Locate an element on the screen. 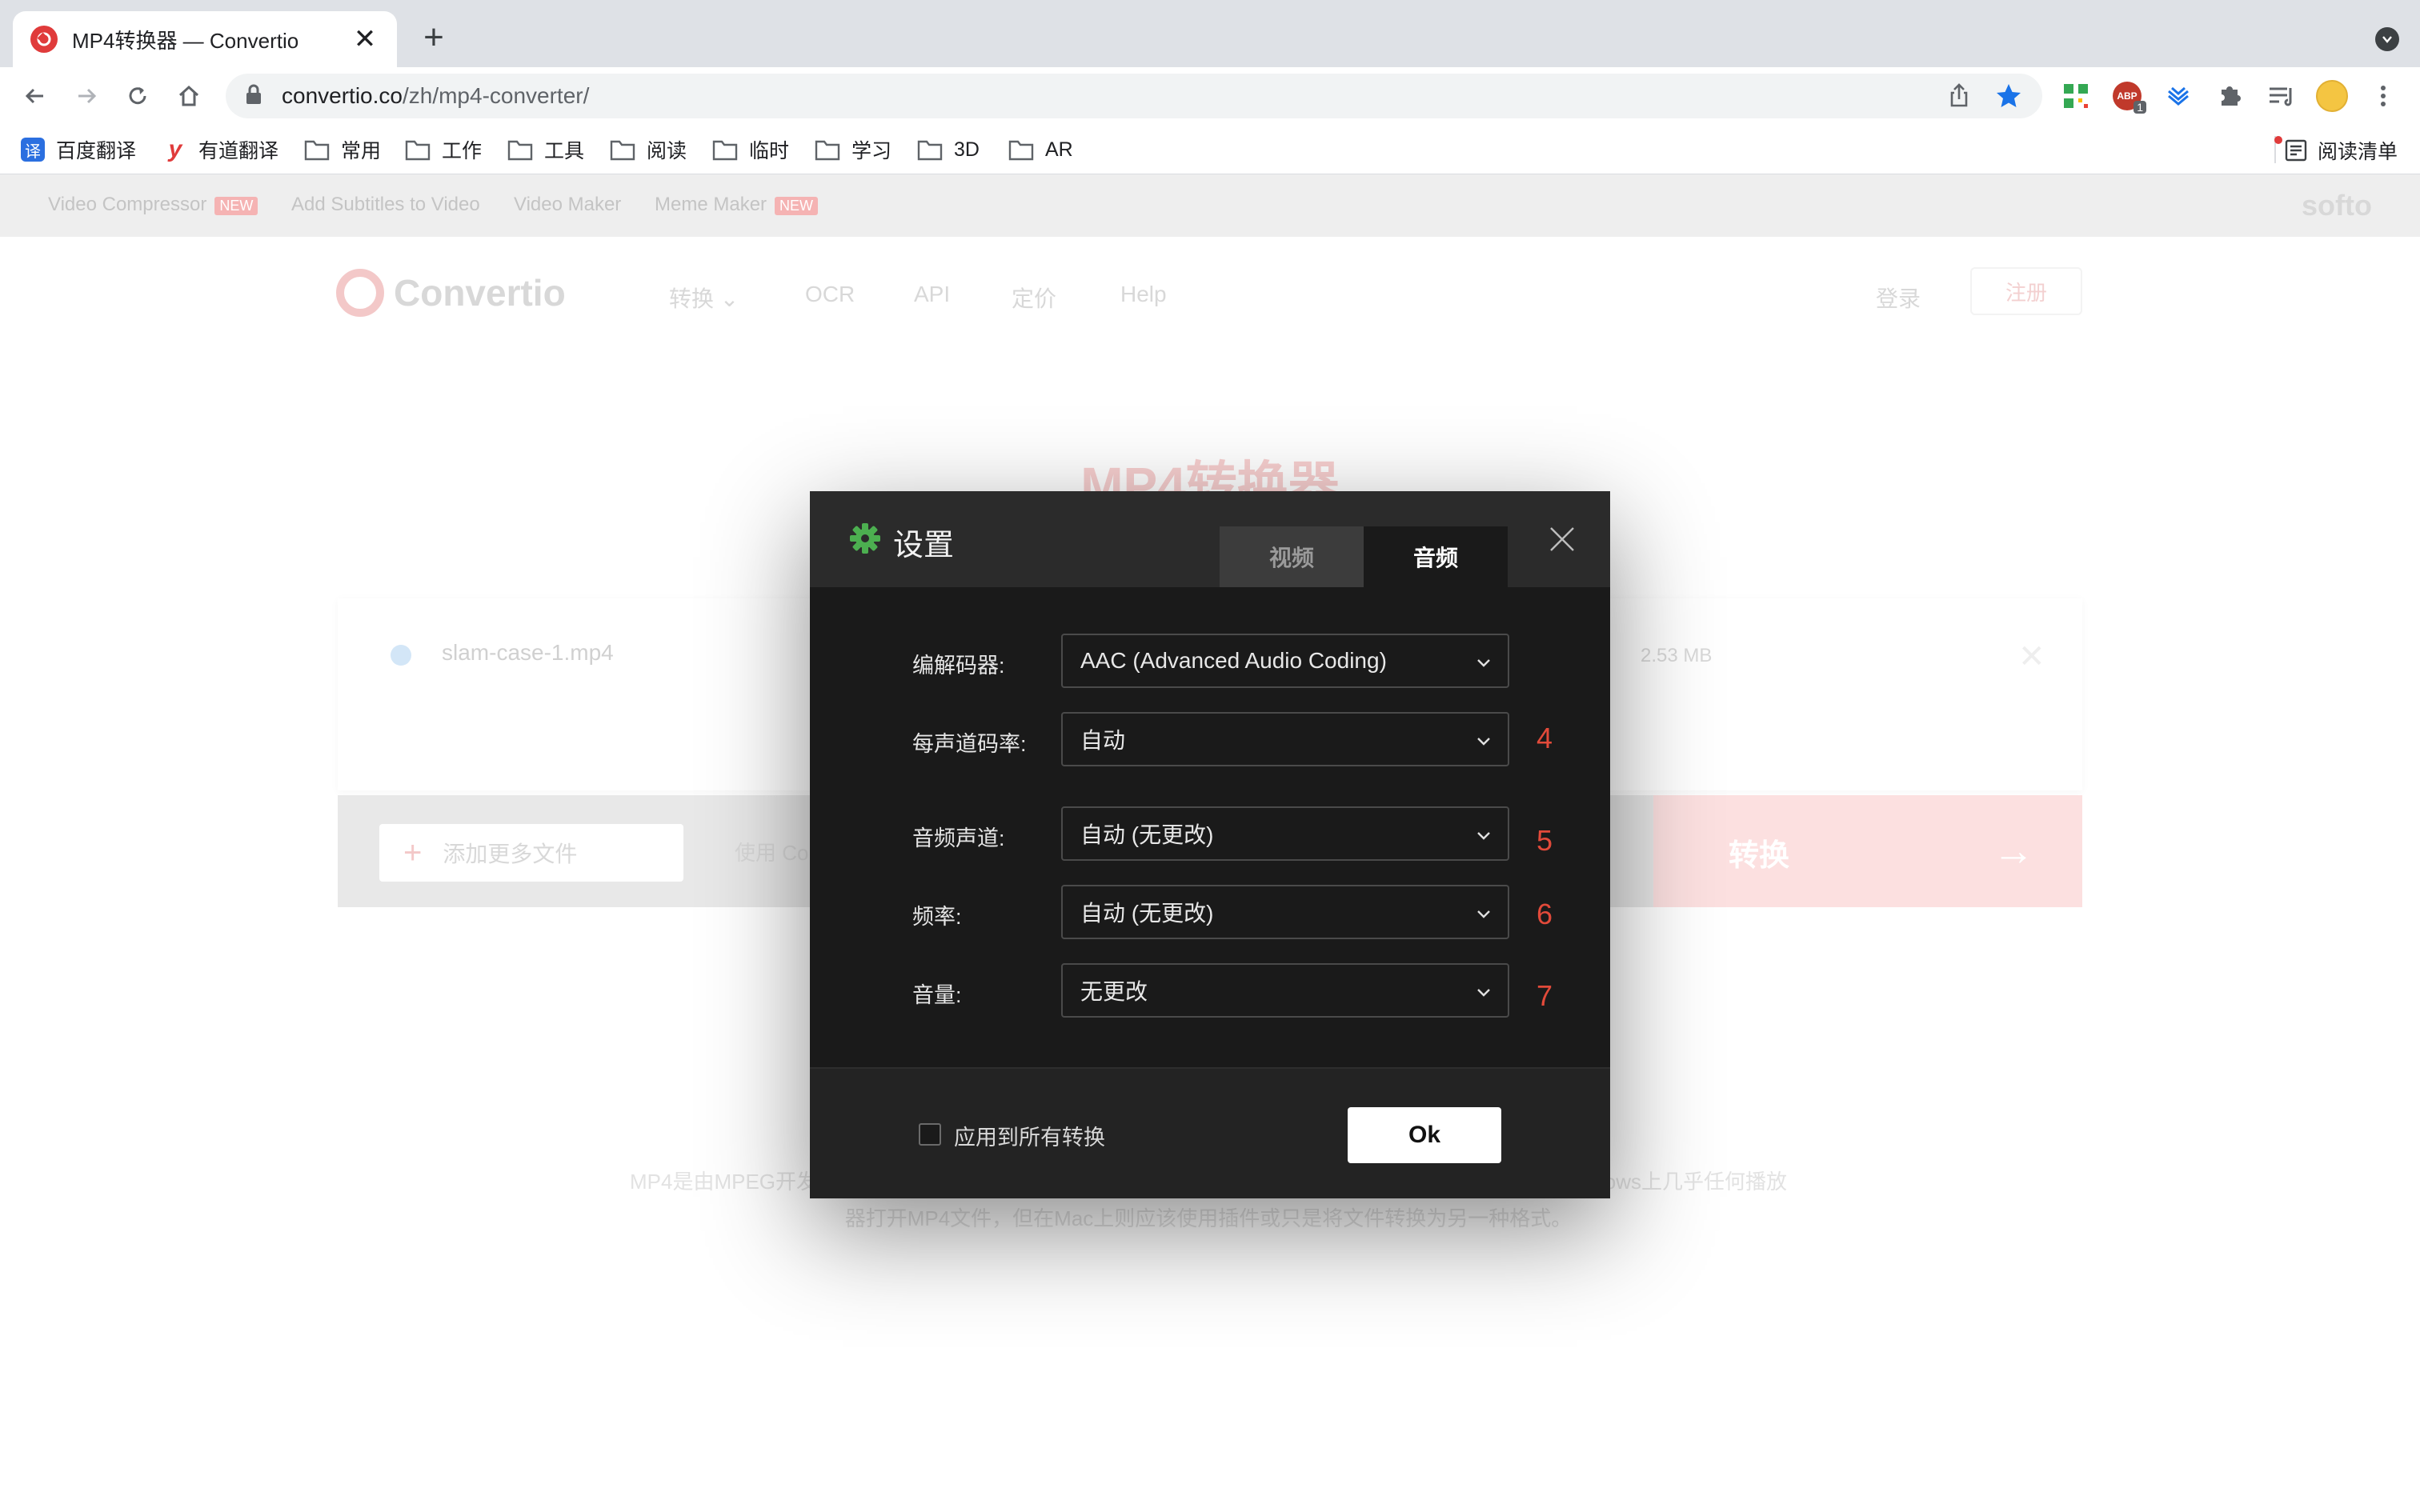  frequency-value: 自动 (无更改) is located at coordinates (1147, 913).